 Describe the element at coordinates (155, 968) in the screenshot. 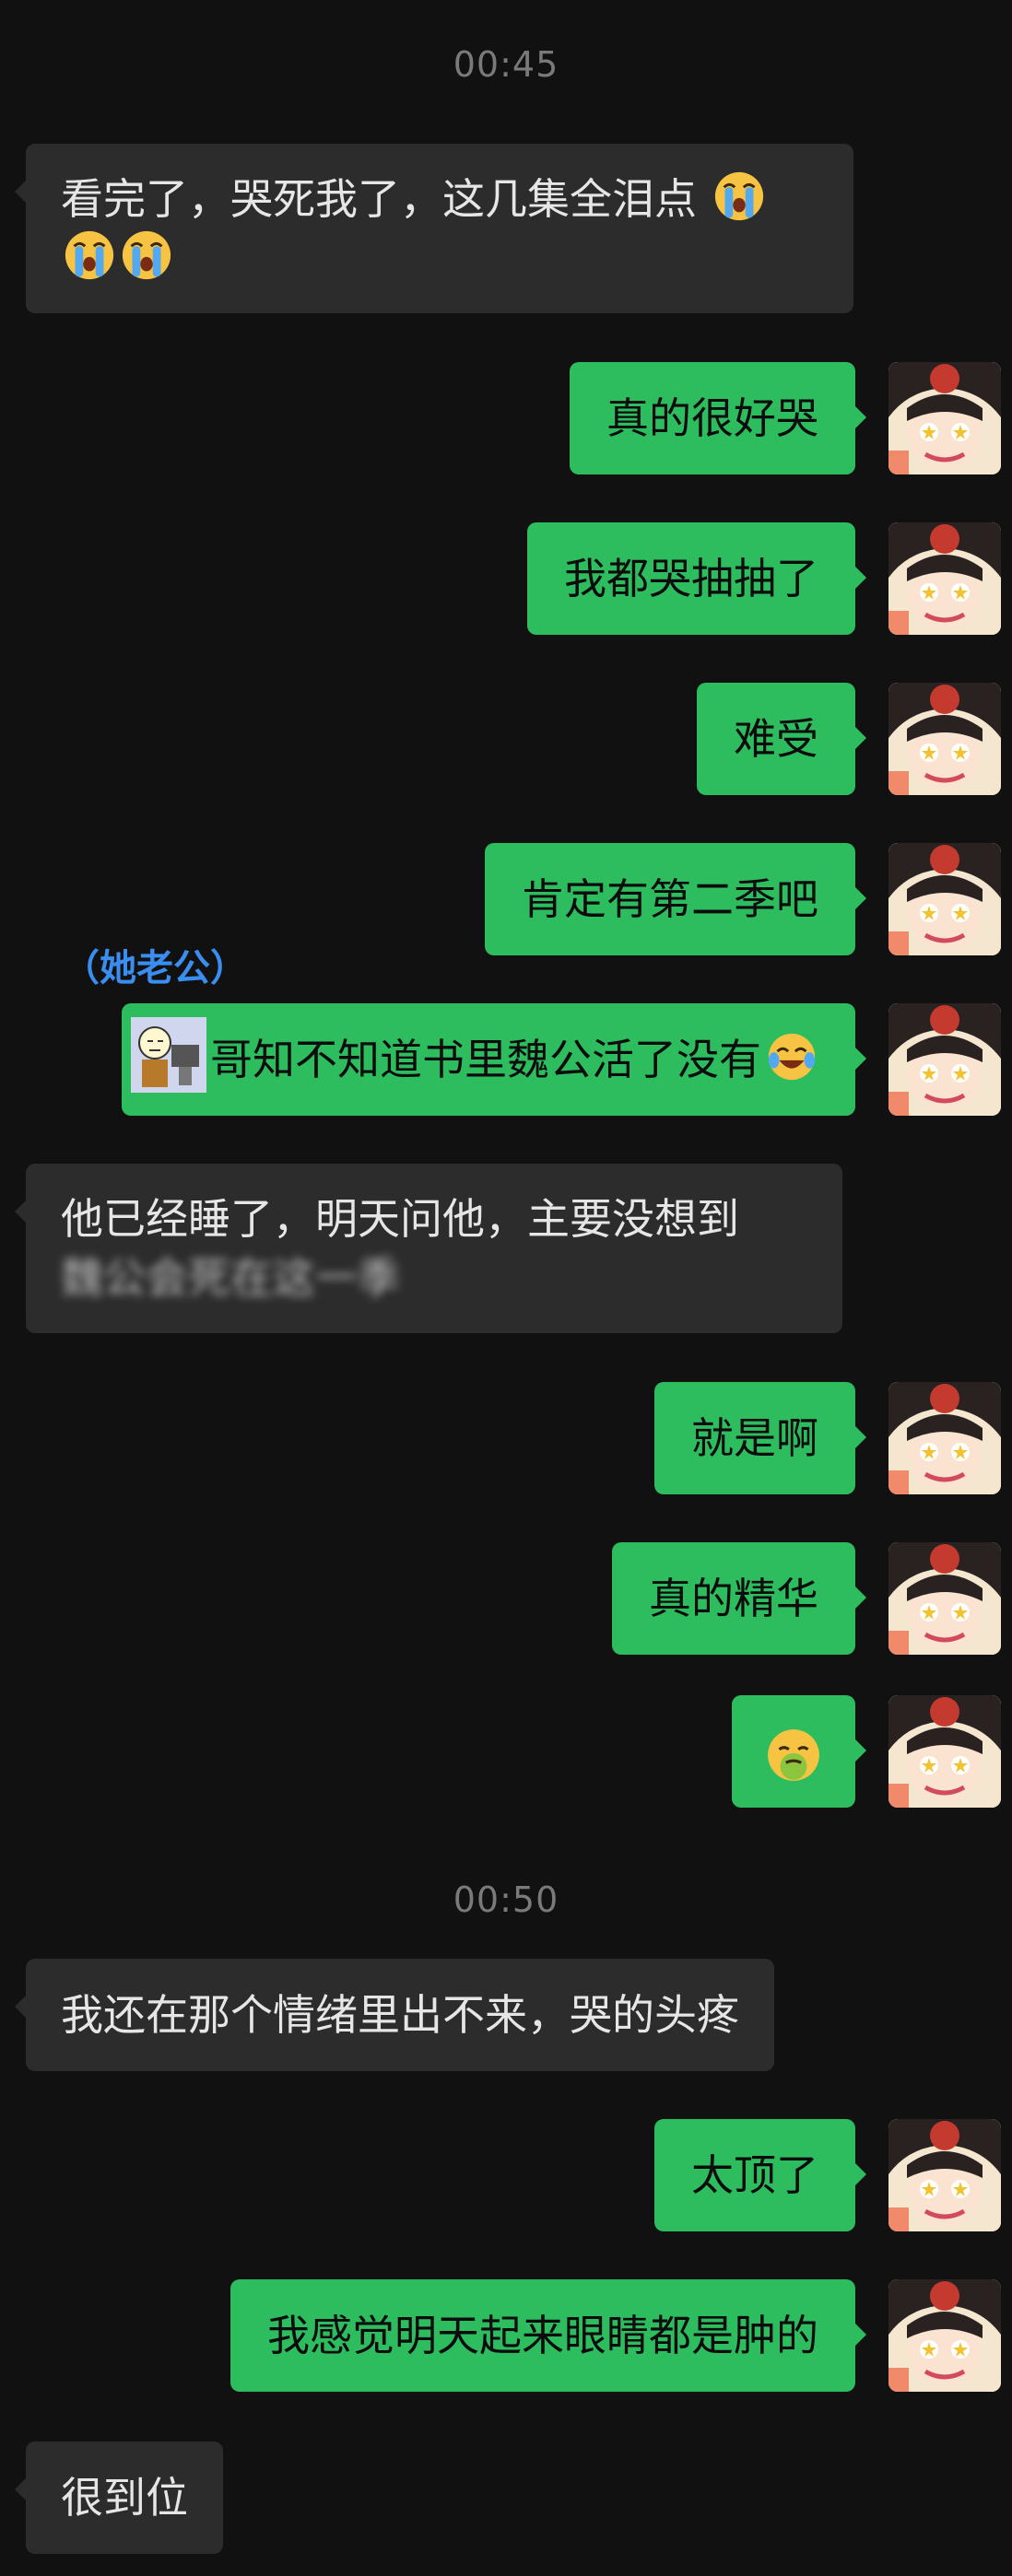

I see `sender-annotation: （她老公）` at that location.